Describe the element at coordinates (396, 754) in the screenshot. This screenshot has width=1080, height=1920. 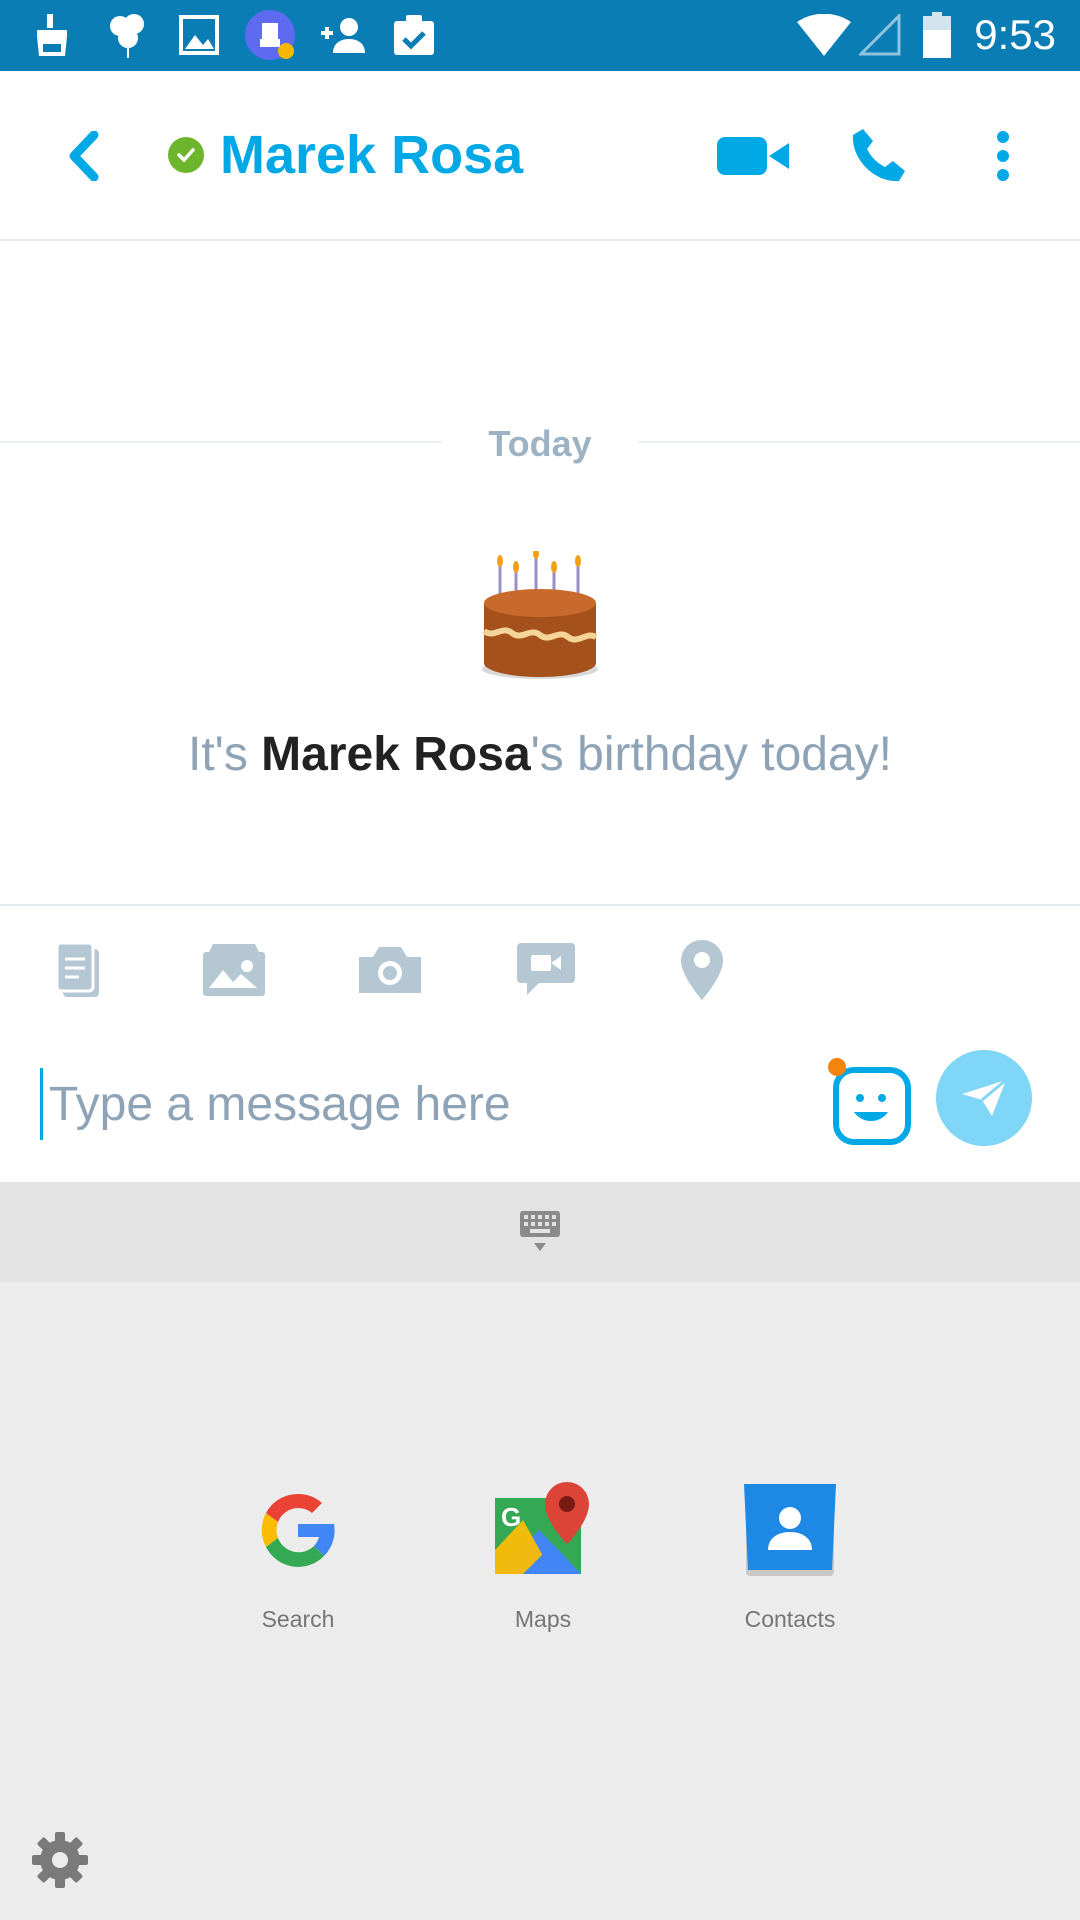
I see `birthday-name: Marek Rosa` at that location.